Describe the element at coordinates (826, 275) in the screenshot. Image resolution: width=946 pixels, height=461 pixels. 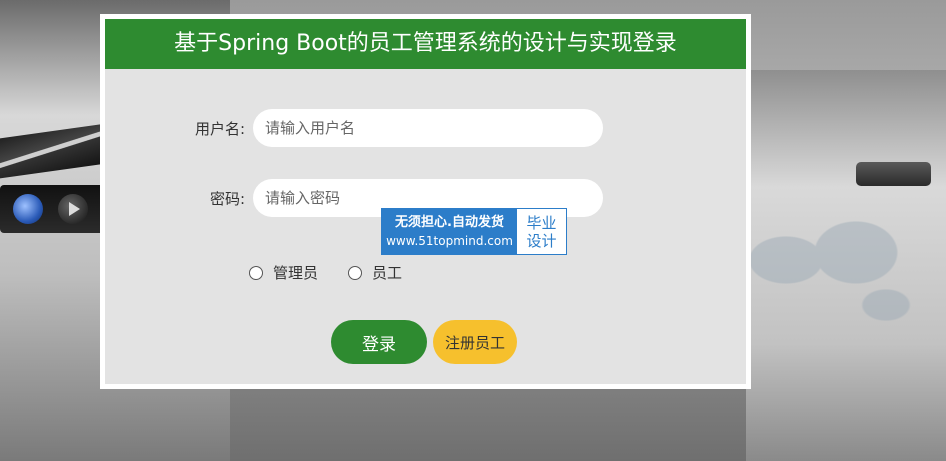
I see `background-world-map` at that location.